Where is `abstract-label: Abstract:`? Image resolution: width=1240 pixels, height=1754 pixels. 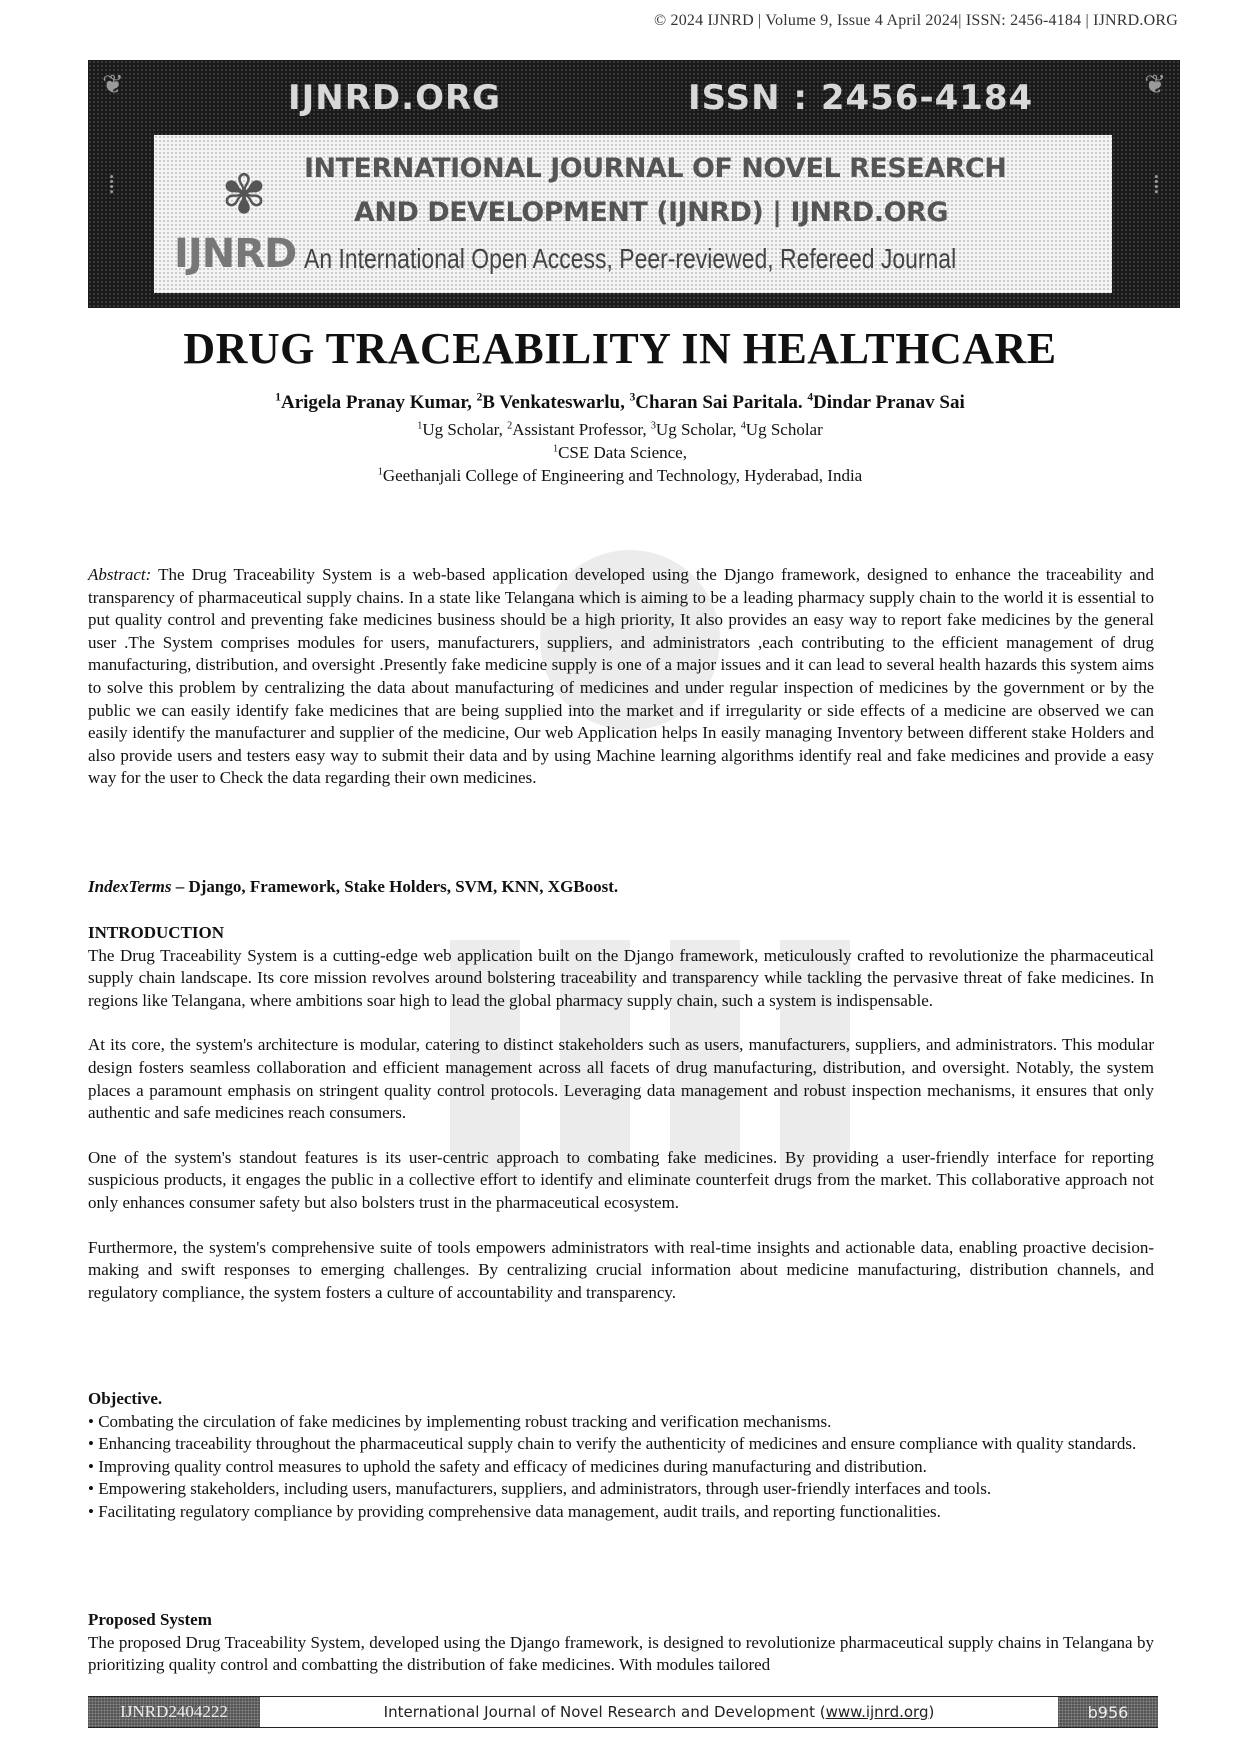 abstract-label: Abstract: is located at coordinates (120, 574).